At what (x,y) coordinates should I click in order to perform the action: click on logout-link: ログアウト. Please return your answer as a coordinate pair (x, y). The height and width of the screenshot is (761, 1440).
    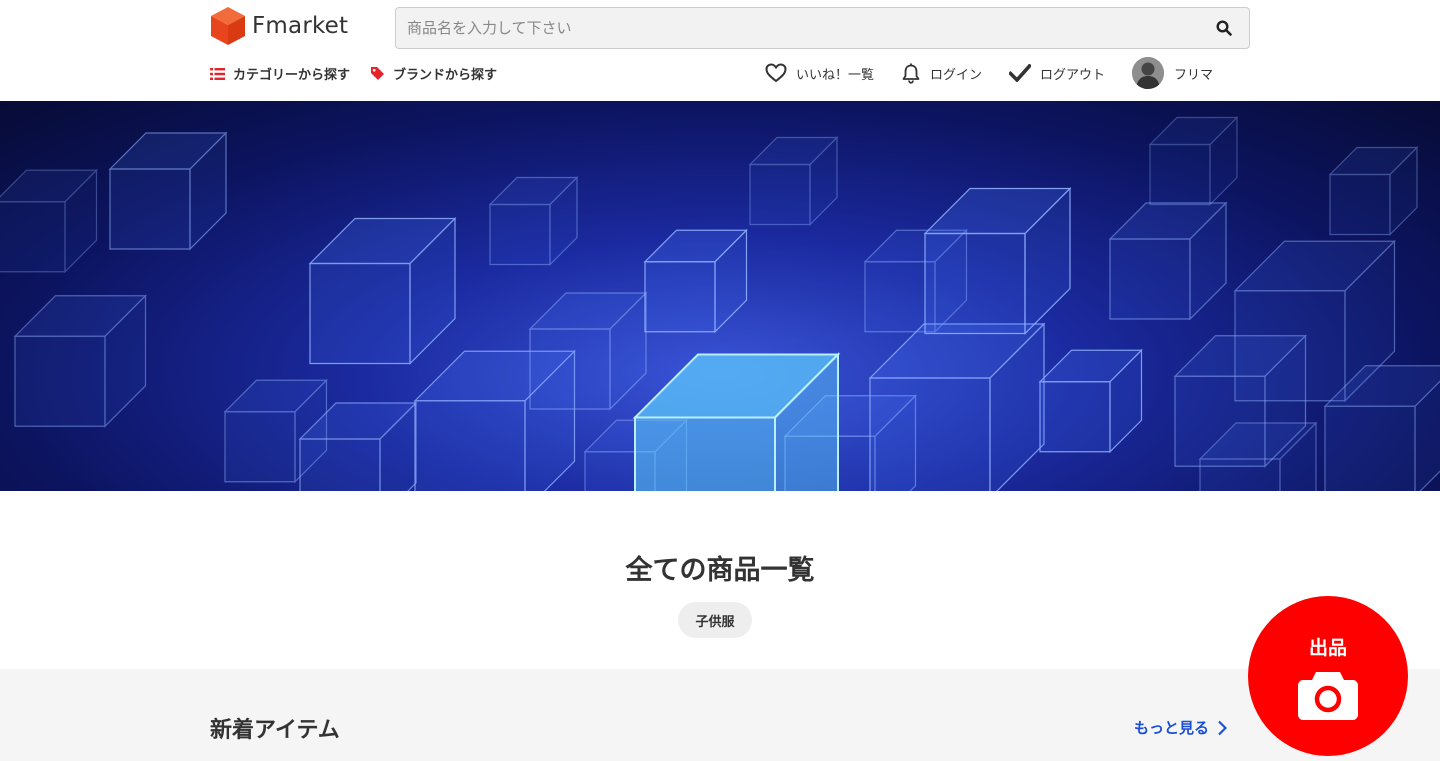
    Looking at the image, I should click on (1057, 73).